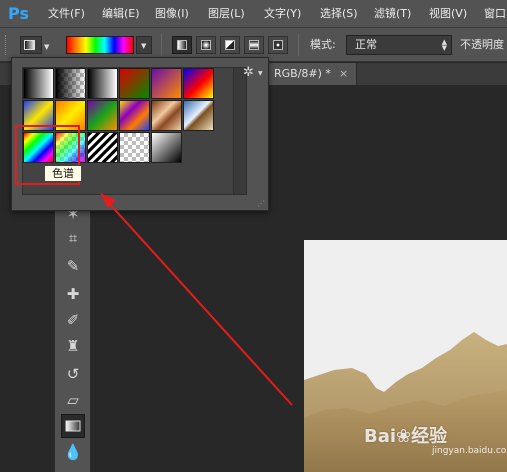  I want to click on gradient-preset-transparent-checker, so click(134, 147).